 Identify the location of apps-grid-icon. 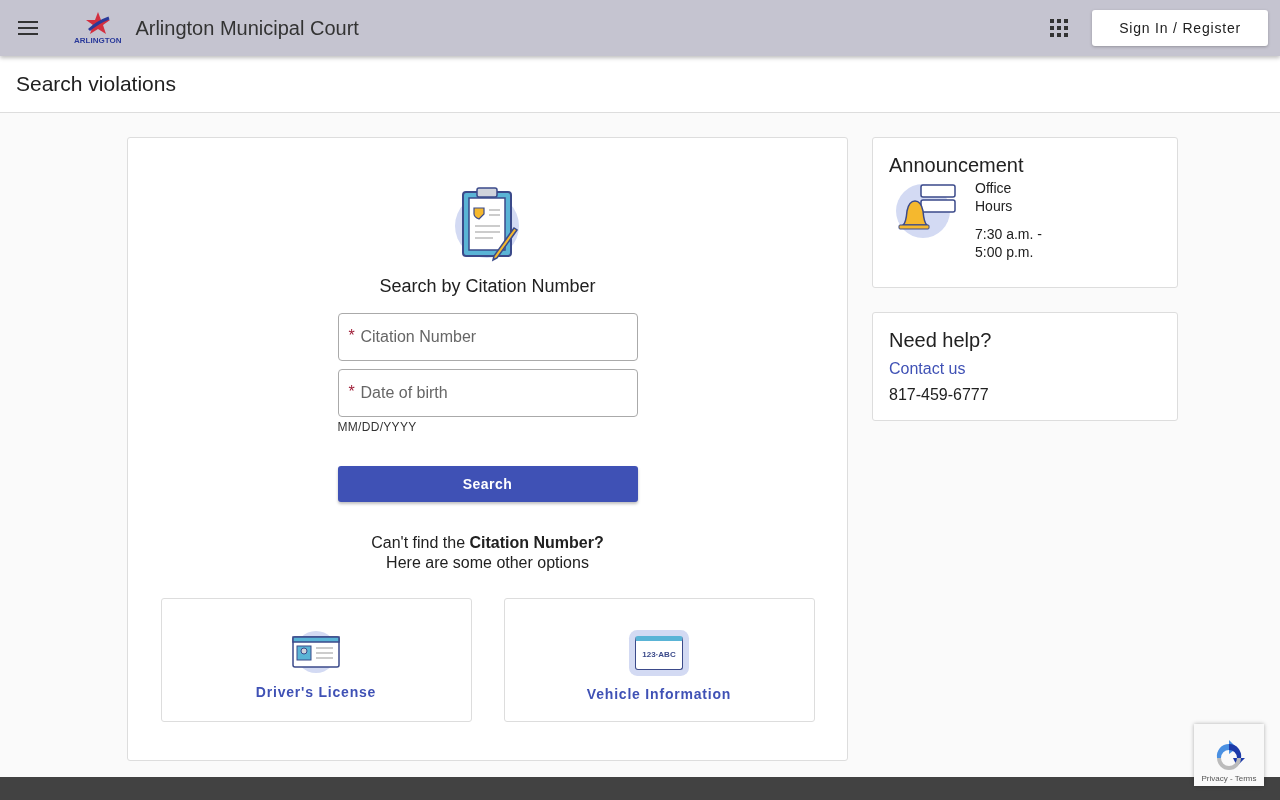
(1059, 28).